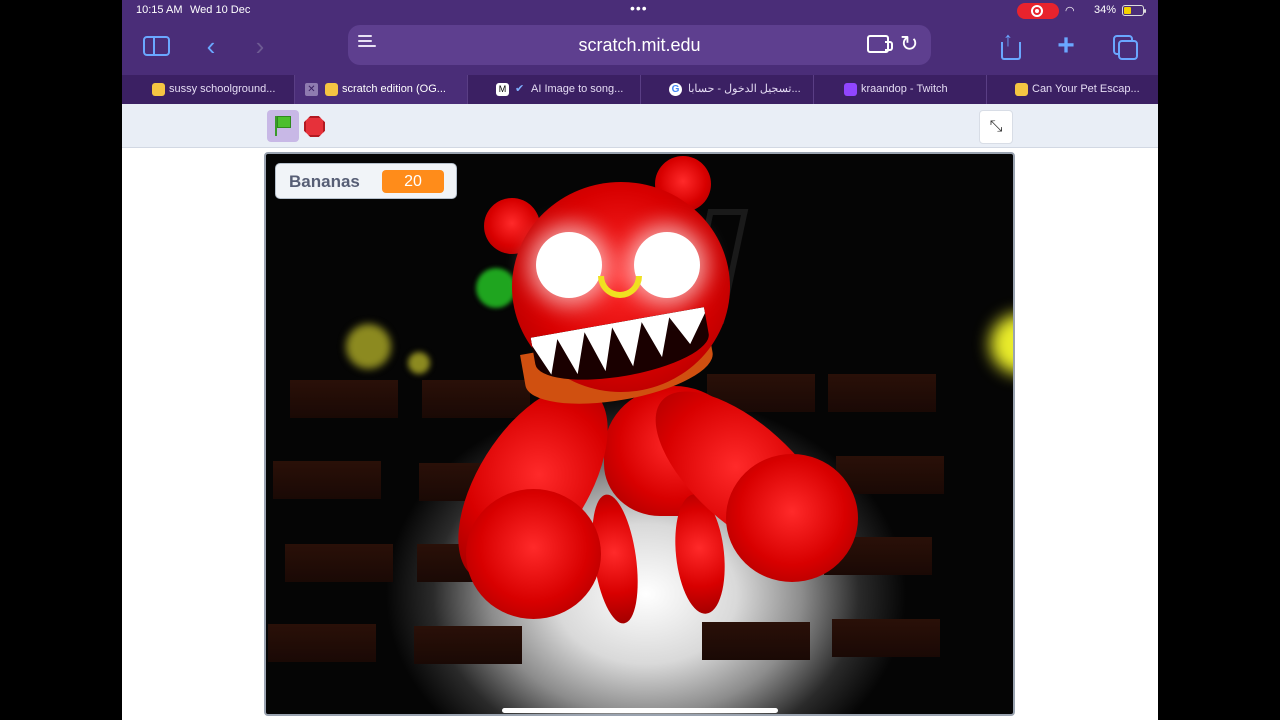  Describe the element at coordinates (1105, 10) in the screenshot. I see `battery-percent: 34%` at that location.